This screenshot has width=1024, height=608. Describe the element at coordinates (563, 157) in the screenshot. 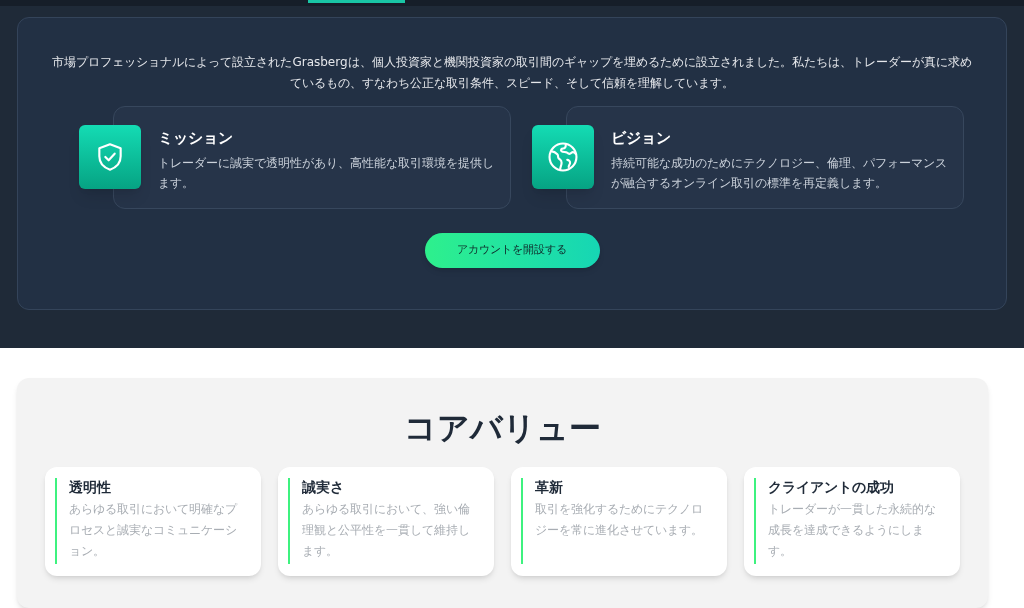

I see `globe-icon` at that location.